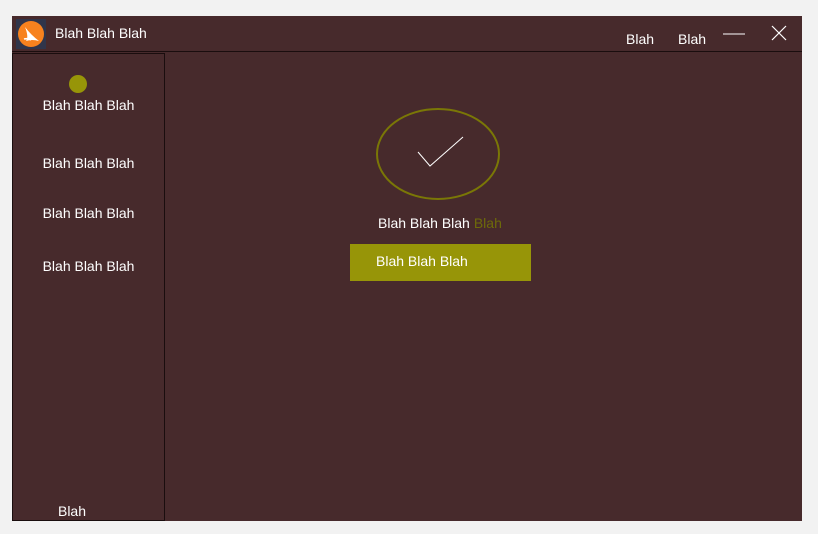 The image size is (818, 534). I want to click on close-icon, so click(779, 33).